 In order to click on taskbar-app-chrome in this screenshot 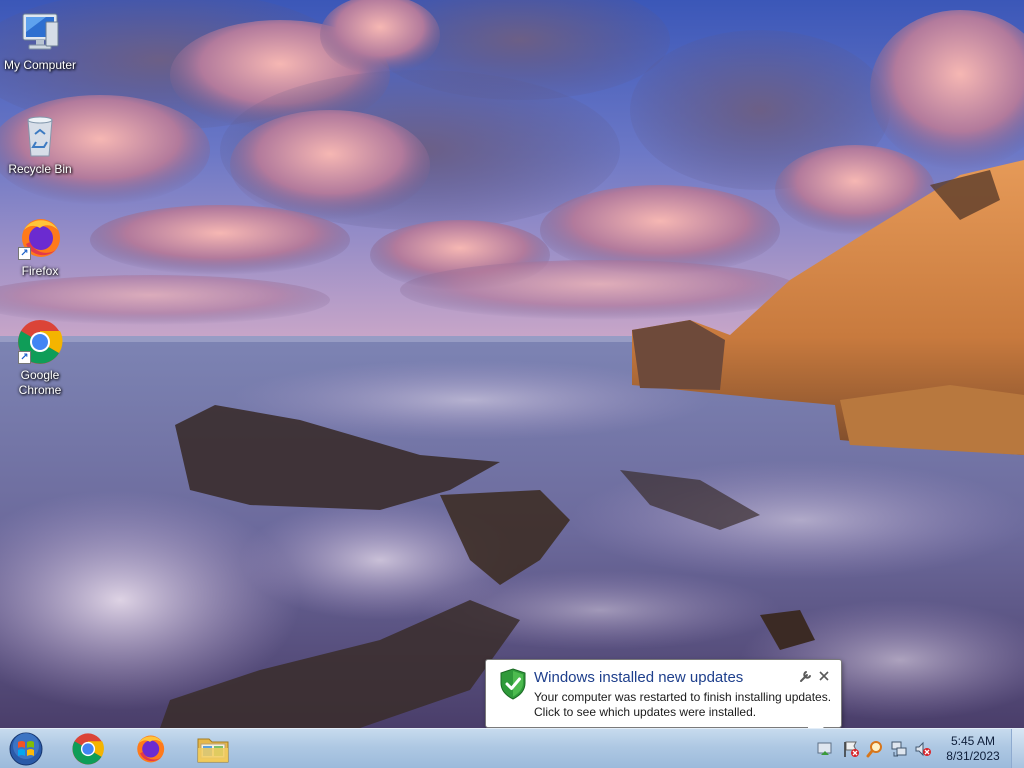, I will do `click(88, 749)`.